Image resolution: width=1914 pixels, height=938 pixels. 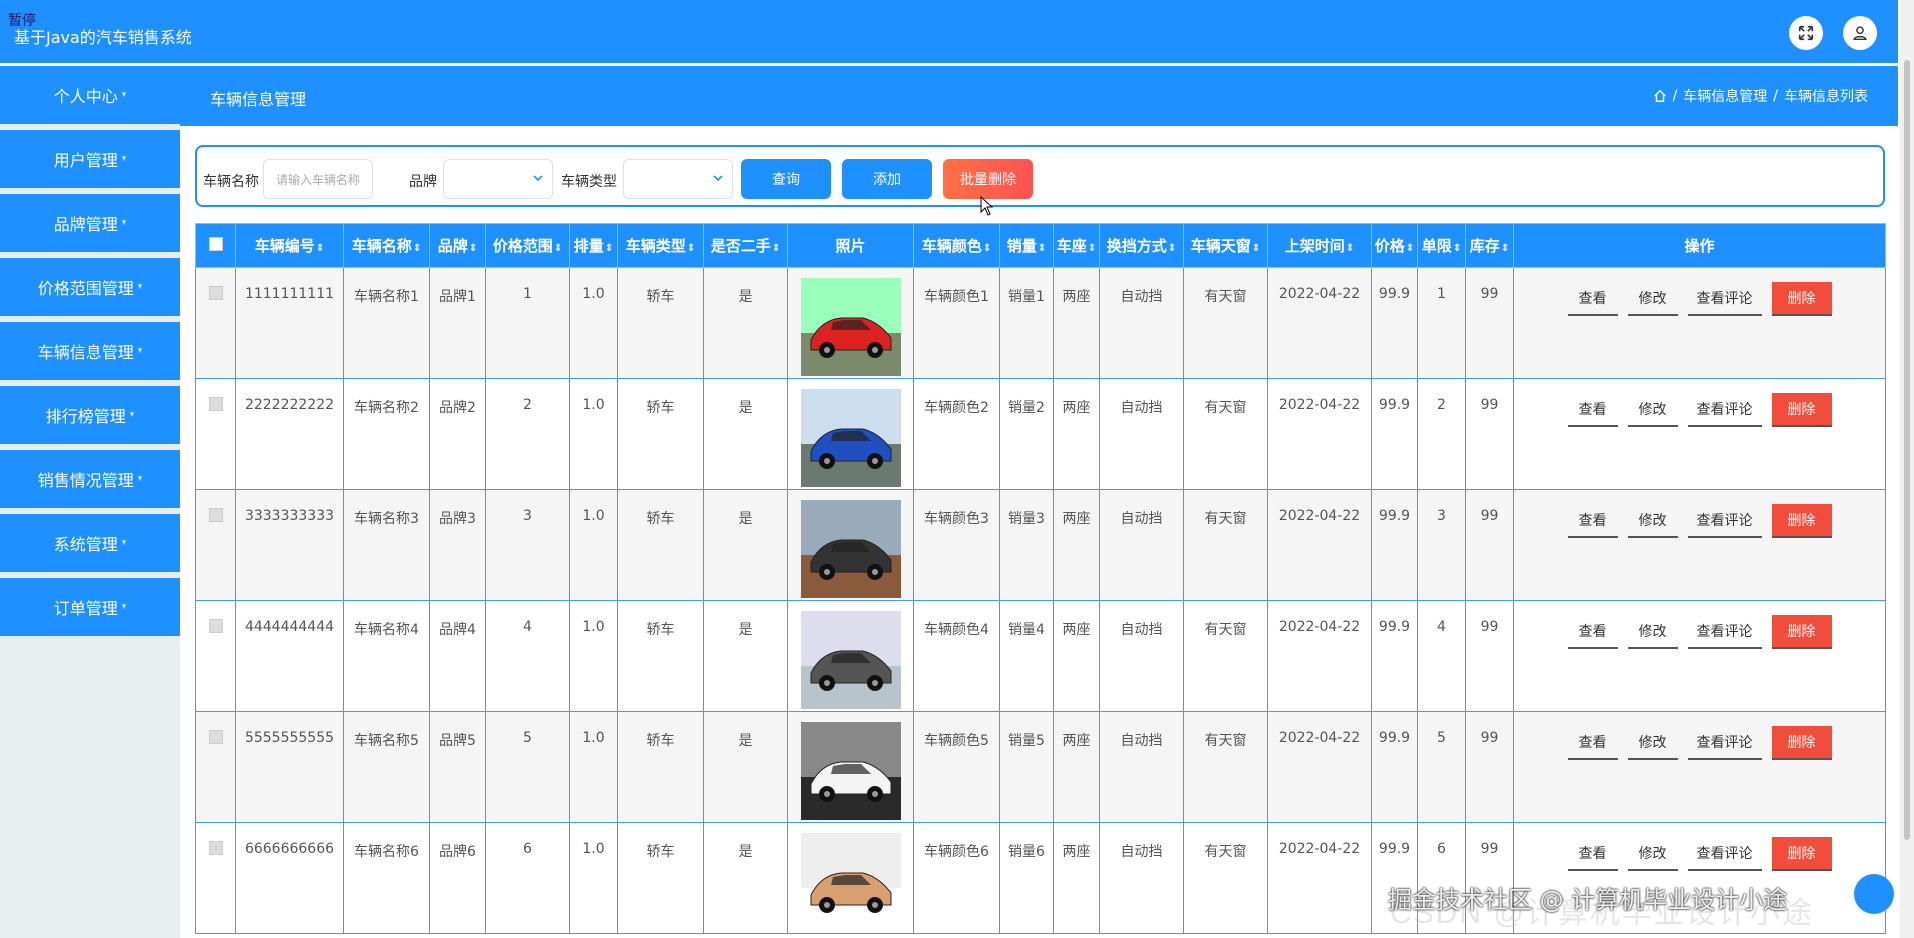 I want to click on col-header: 换挡方式⇕, so click(x=1141, y=245).